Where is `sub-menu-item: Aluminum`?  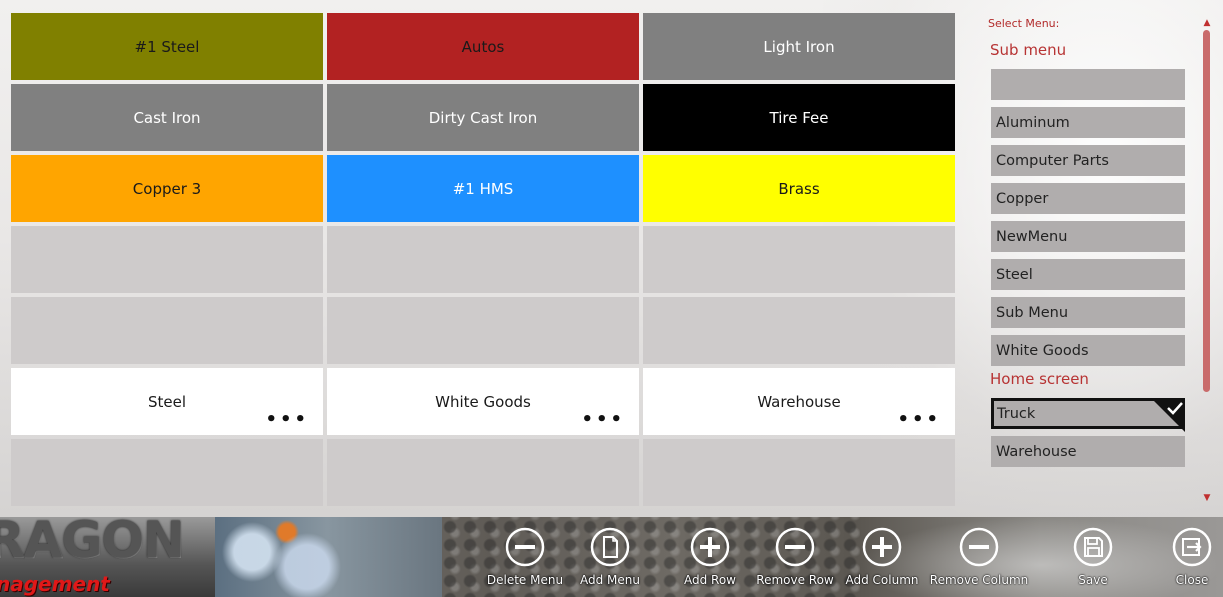 sub-menu-item: Aluminum is located at coordinates (1088, 122).